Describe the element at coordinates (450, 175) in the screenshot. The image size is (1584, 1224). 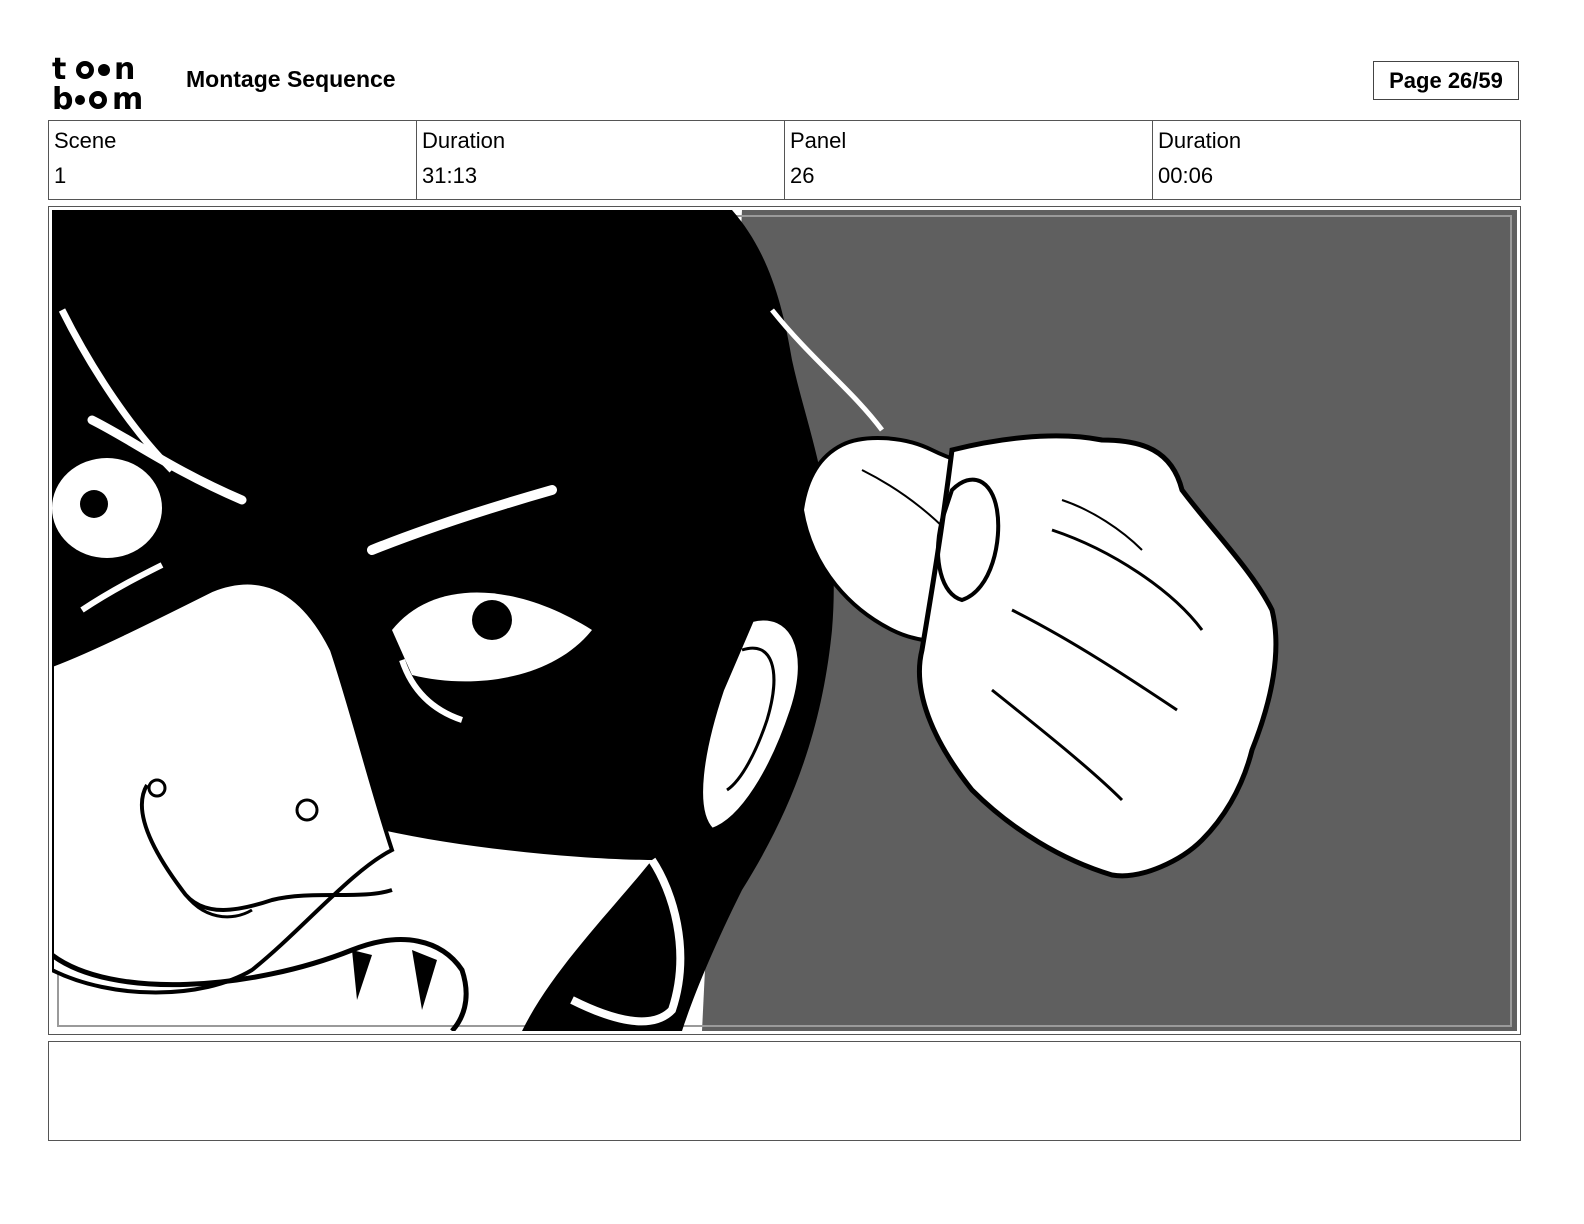
I see `scene-duration-value: 31:13` at that location.